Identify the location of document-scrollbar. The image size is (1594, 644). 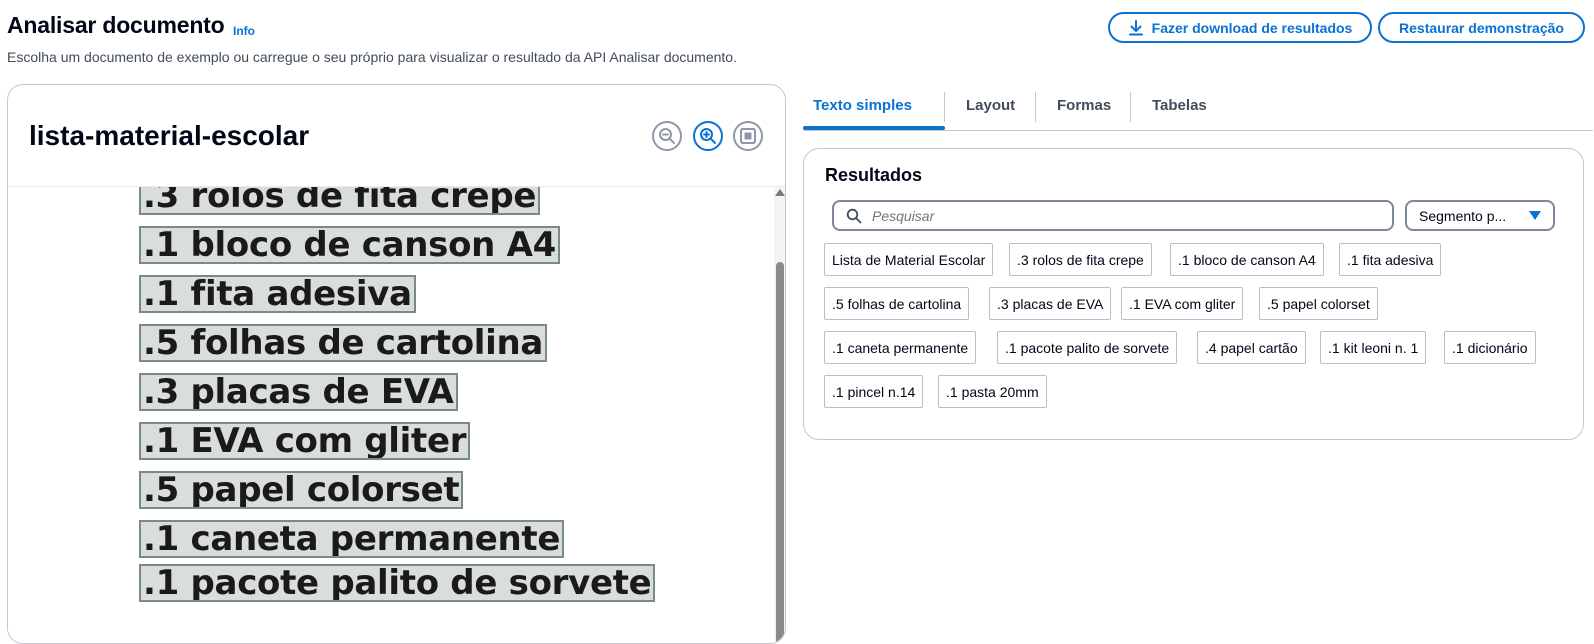
(779, 415).